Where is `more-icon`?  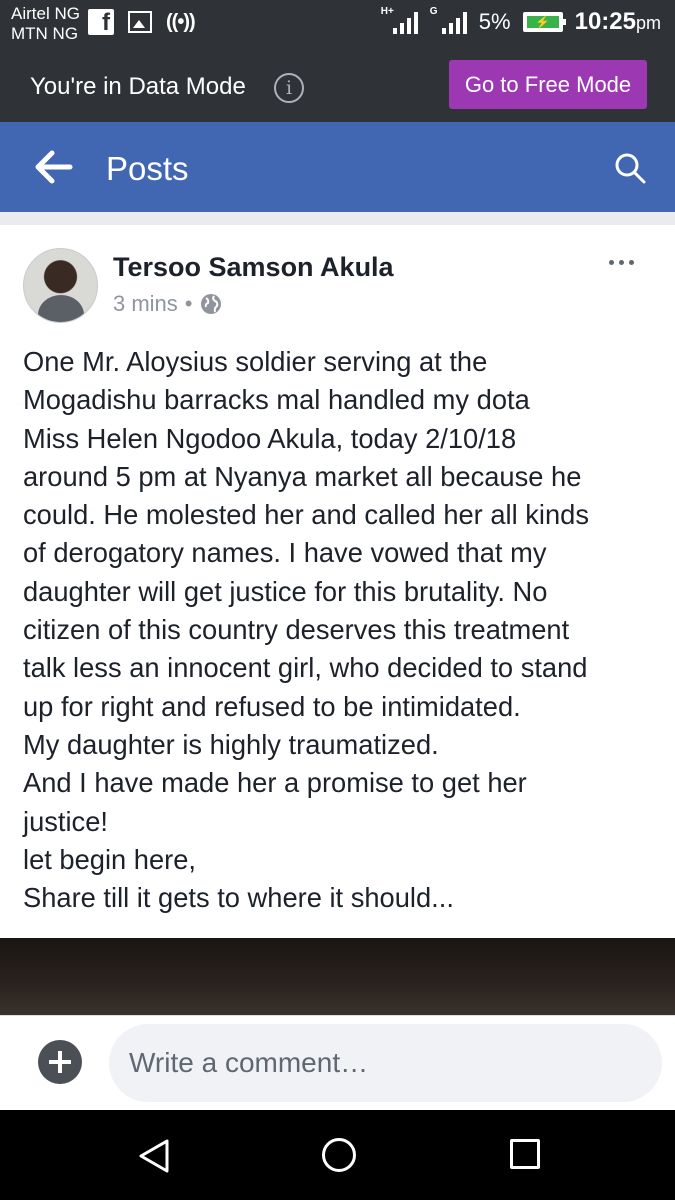 more-icon is located at coordinates (621, 262).